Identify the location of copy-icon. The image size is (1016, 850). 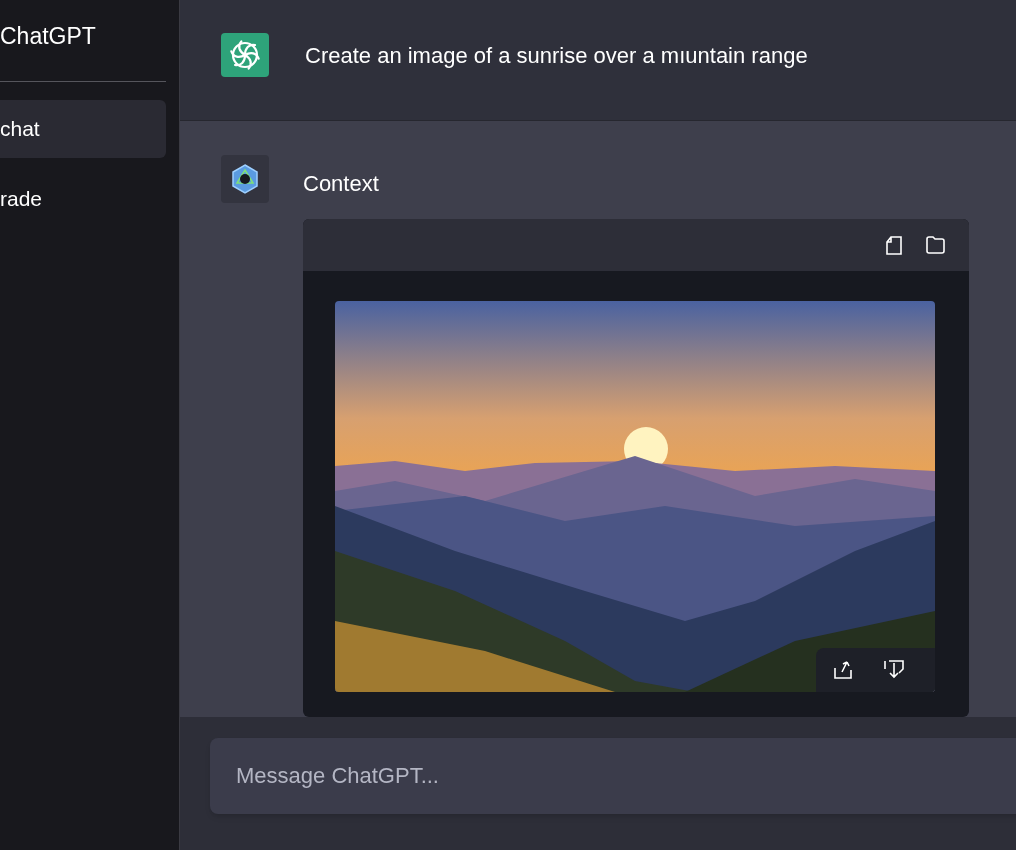
(894, 245).